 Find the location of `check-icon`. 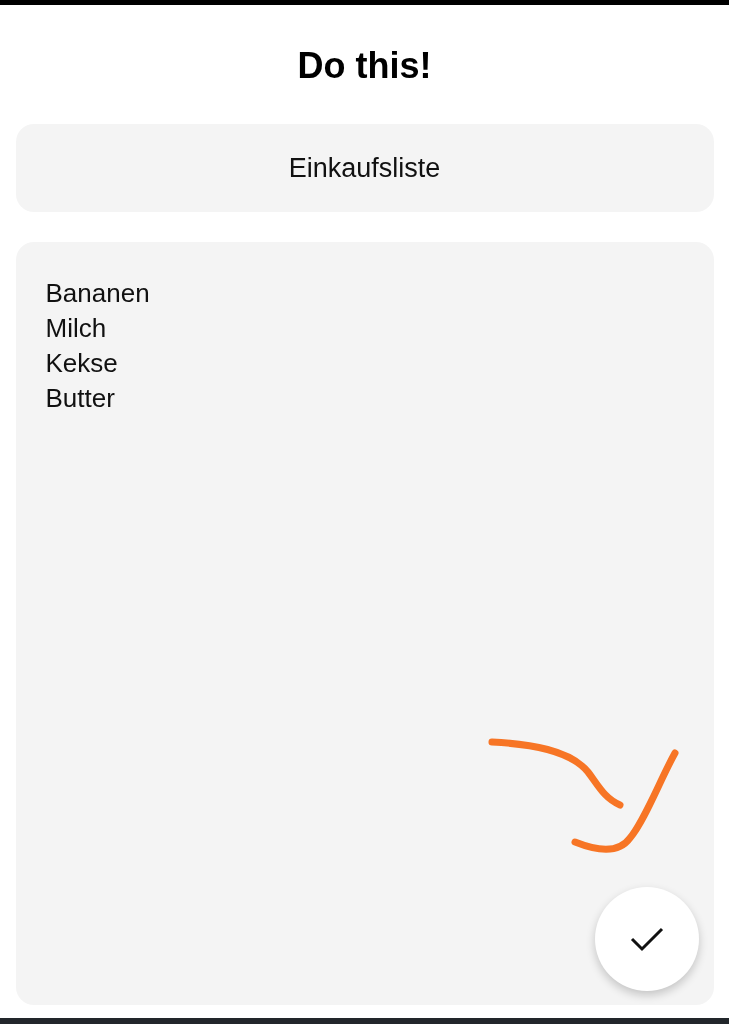

check-icon is located at coordinates (647, 939).